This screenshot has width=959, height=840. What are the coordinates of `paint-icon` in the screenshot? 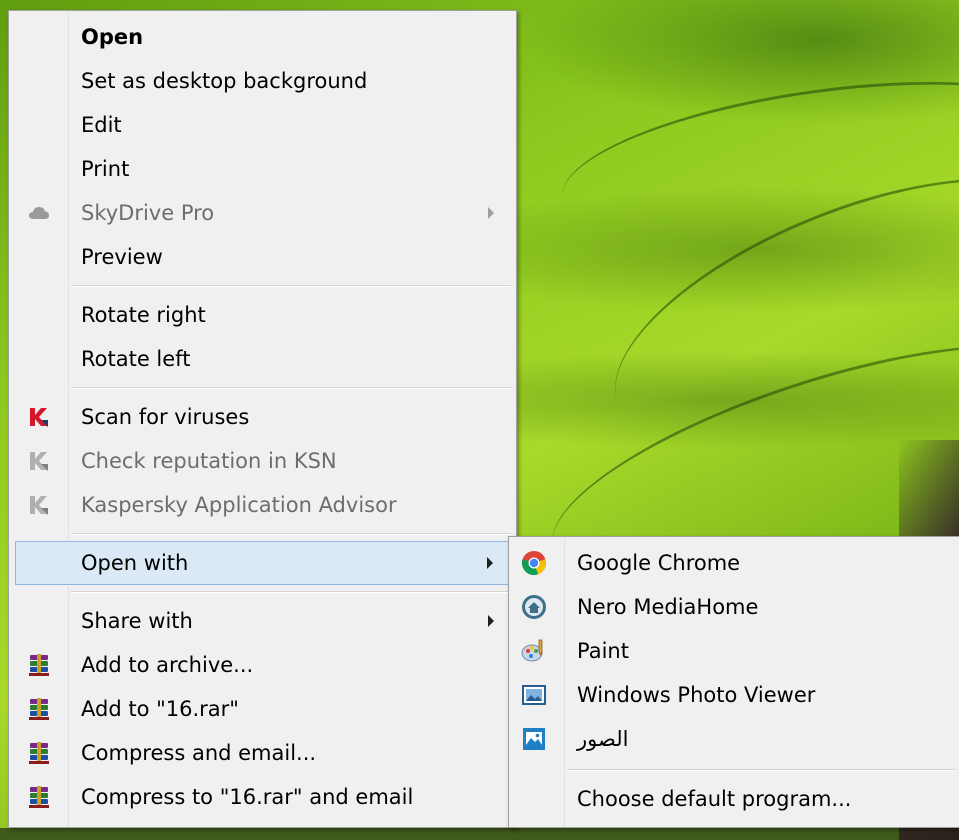 It's located at (534, 651).